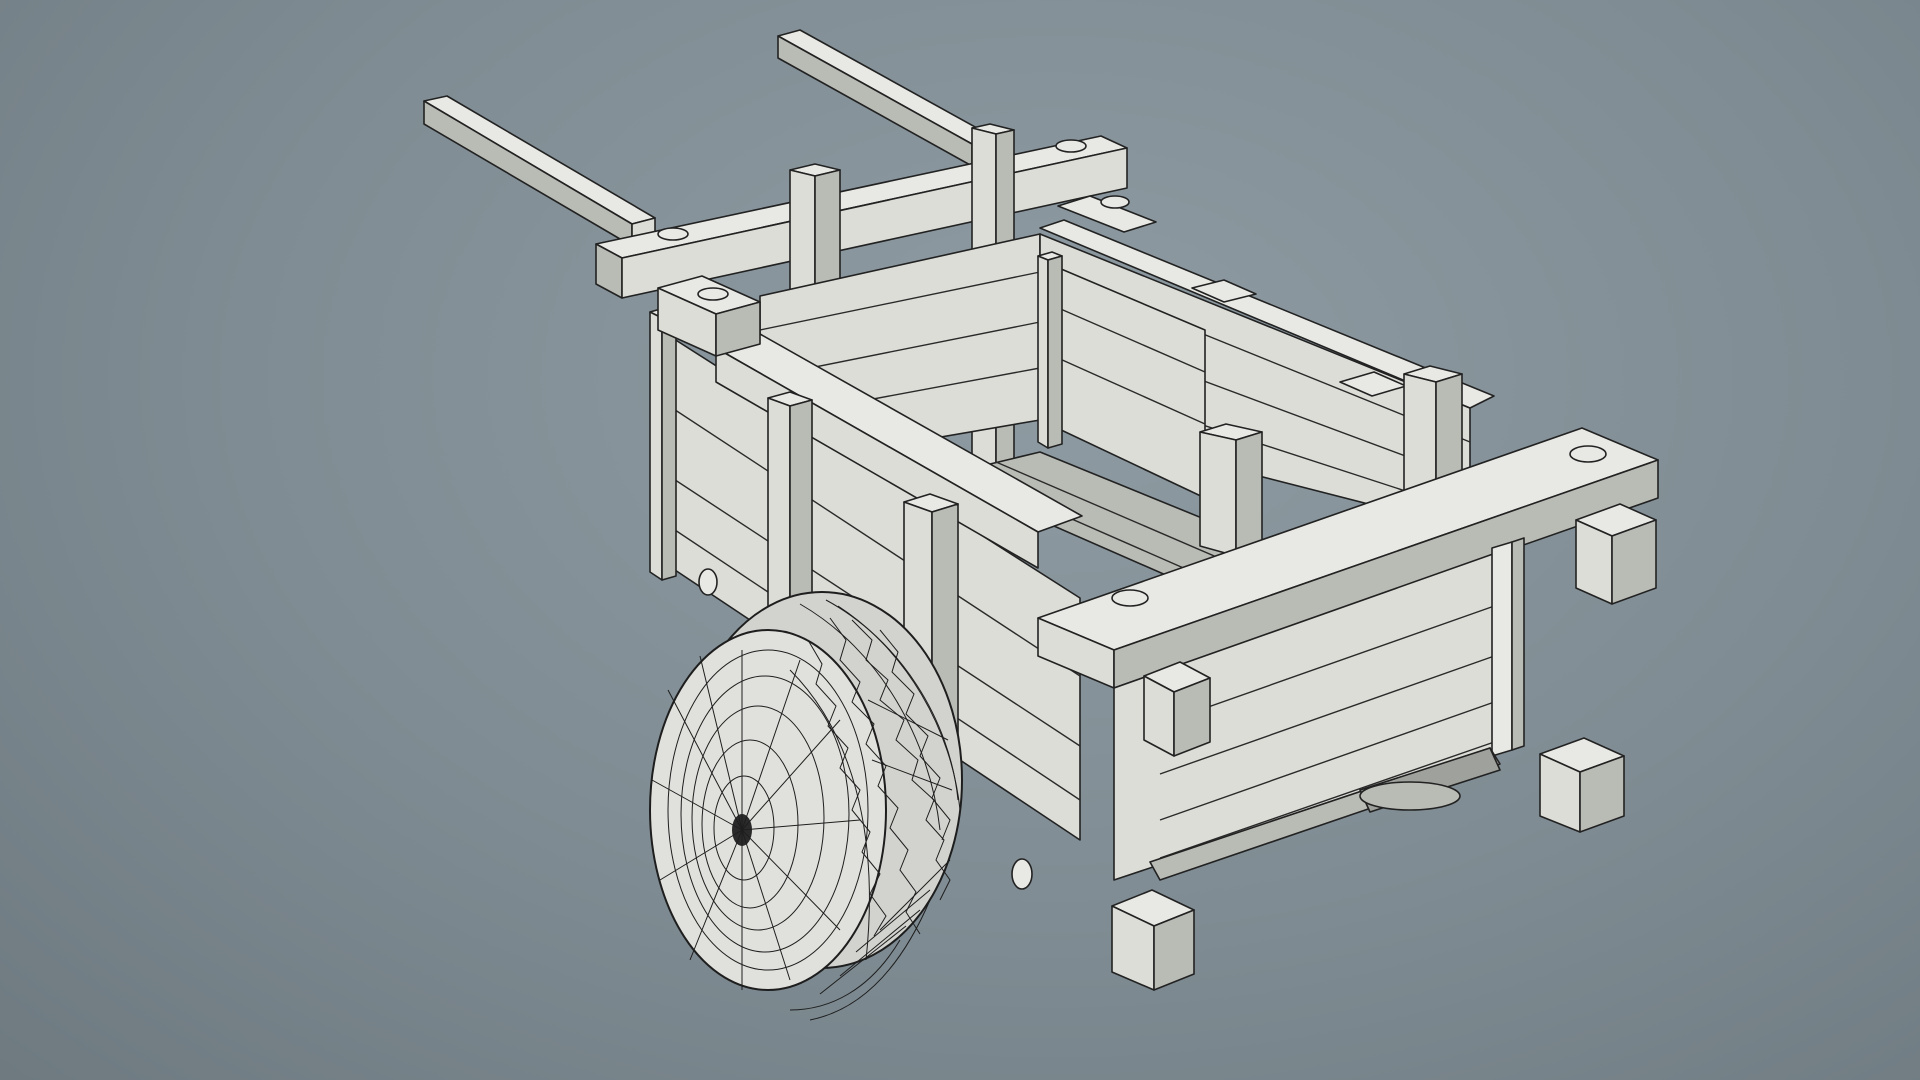  I want to click on rear-right-block-upper, so click(1616, 554).